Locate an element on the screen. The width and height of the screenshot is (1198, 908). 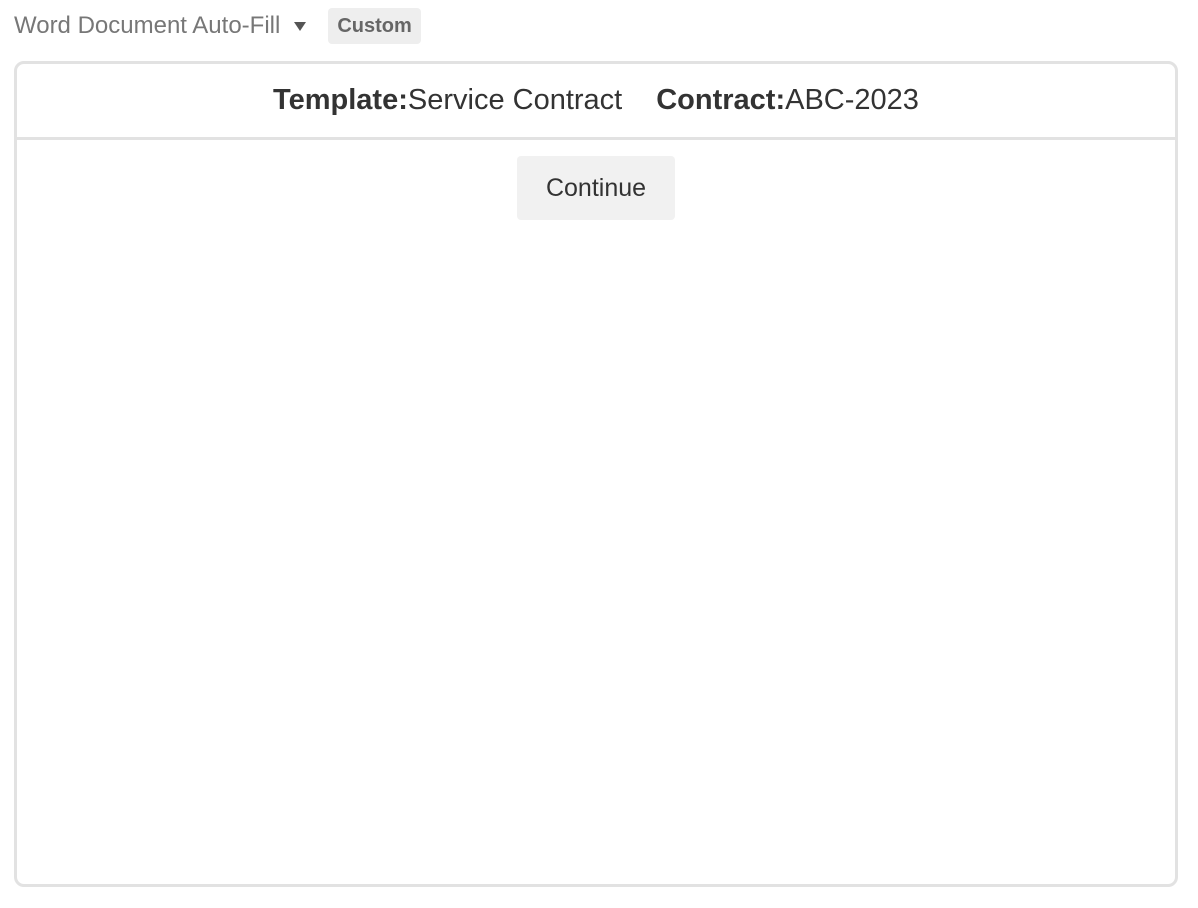
continue-button: Continue is located at coordinates (596, 188).